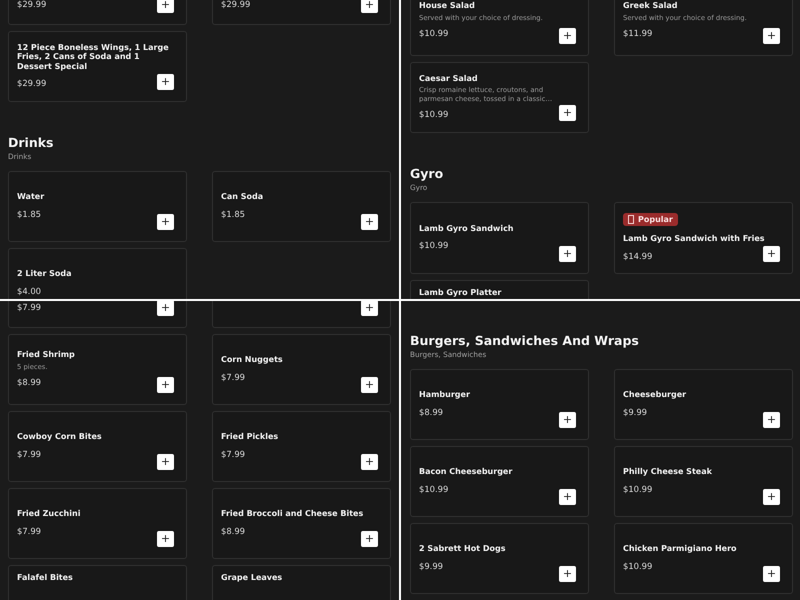 The width and height of the screenshot is (800, 600). I want to click on menu-item-card: 12 Piece Boneless Wings, 1 Large Fries, 2 Cans of Soda and 1 Dessert Special $29.99 +, so click(97, 66).